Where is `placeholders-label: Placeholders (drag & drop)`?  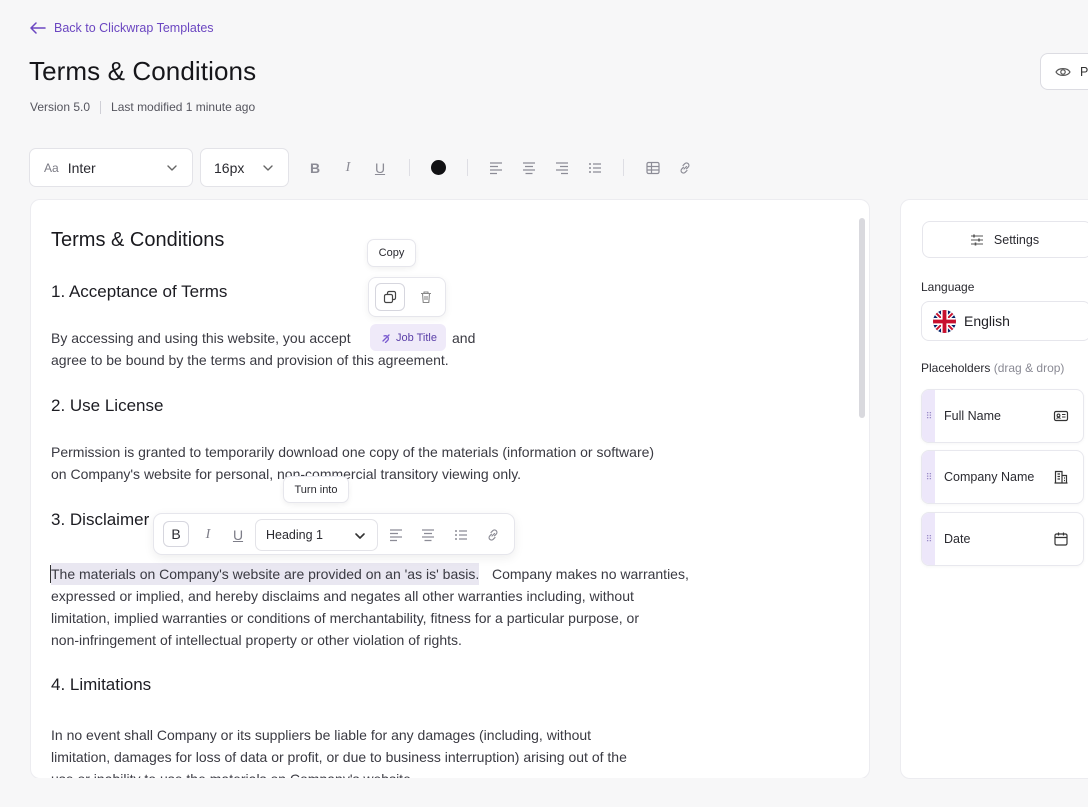
placeholders-label: Placeholders (drag & drop) is located at coordinates (992, 368).